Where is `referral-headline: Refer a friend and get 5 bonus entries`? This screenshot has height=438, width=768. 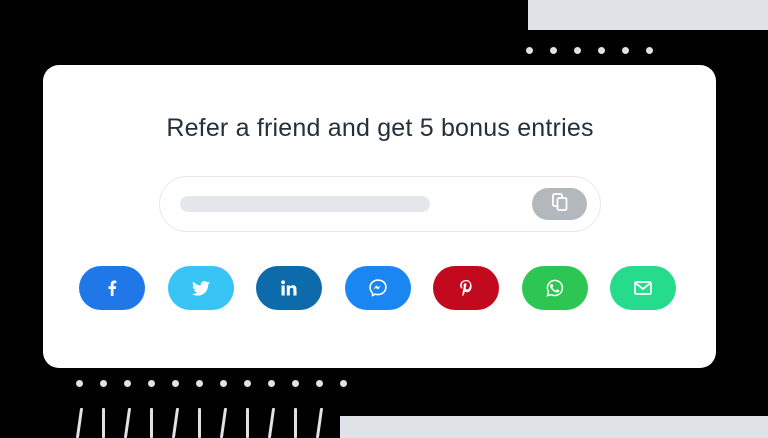
referral-headline: Refer a friend and get 5 bonus entries is located at coordinates (380, 128).